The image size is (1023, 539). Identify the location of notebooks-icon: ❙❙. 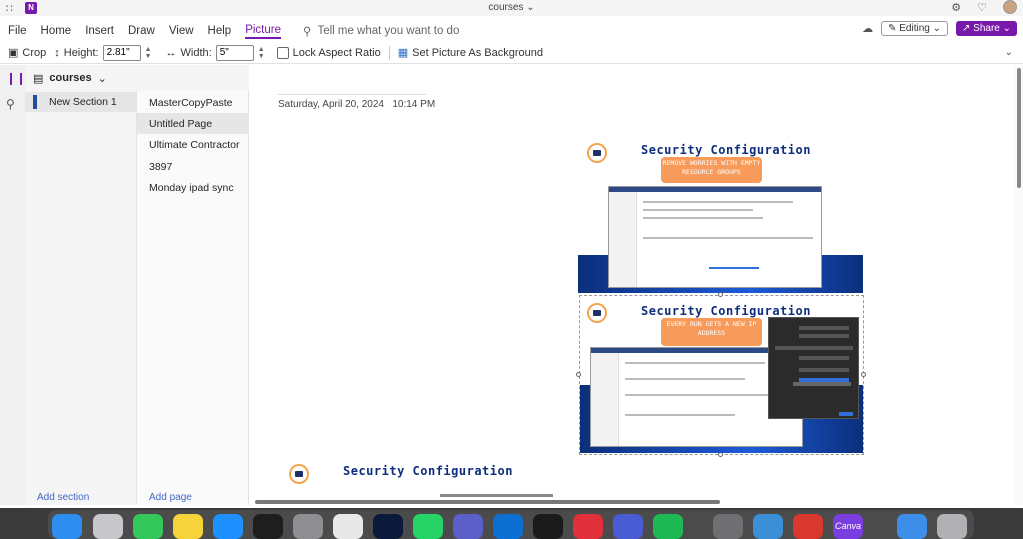
(16, 78).